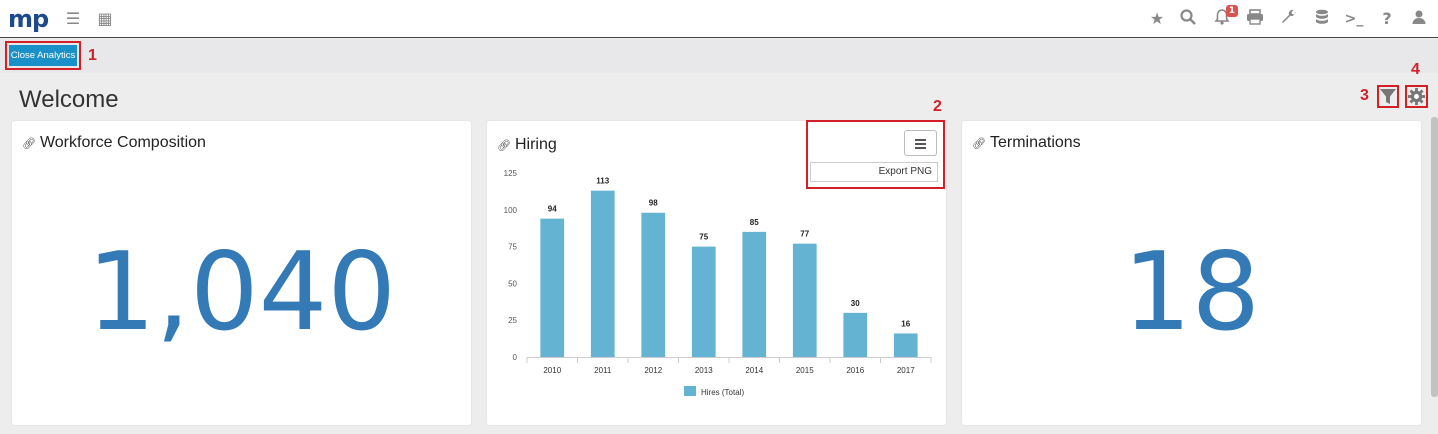  I want to click on annotation-marker-4: 4, so click(1415, 69).